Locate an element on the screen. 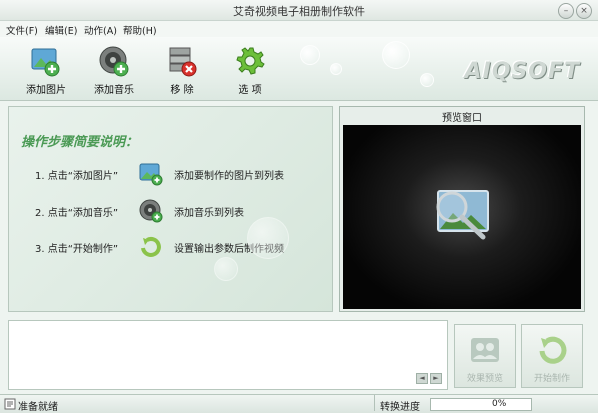 The width and height of the screenshot is (598, 413). add-music-button: 添加音乐 is located at coordinates (114, 68).